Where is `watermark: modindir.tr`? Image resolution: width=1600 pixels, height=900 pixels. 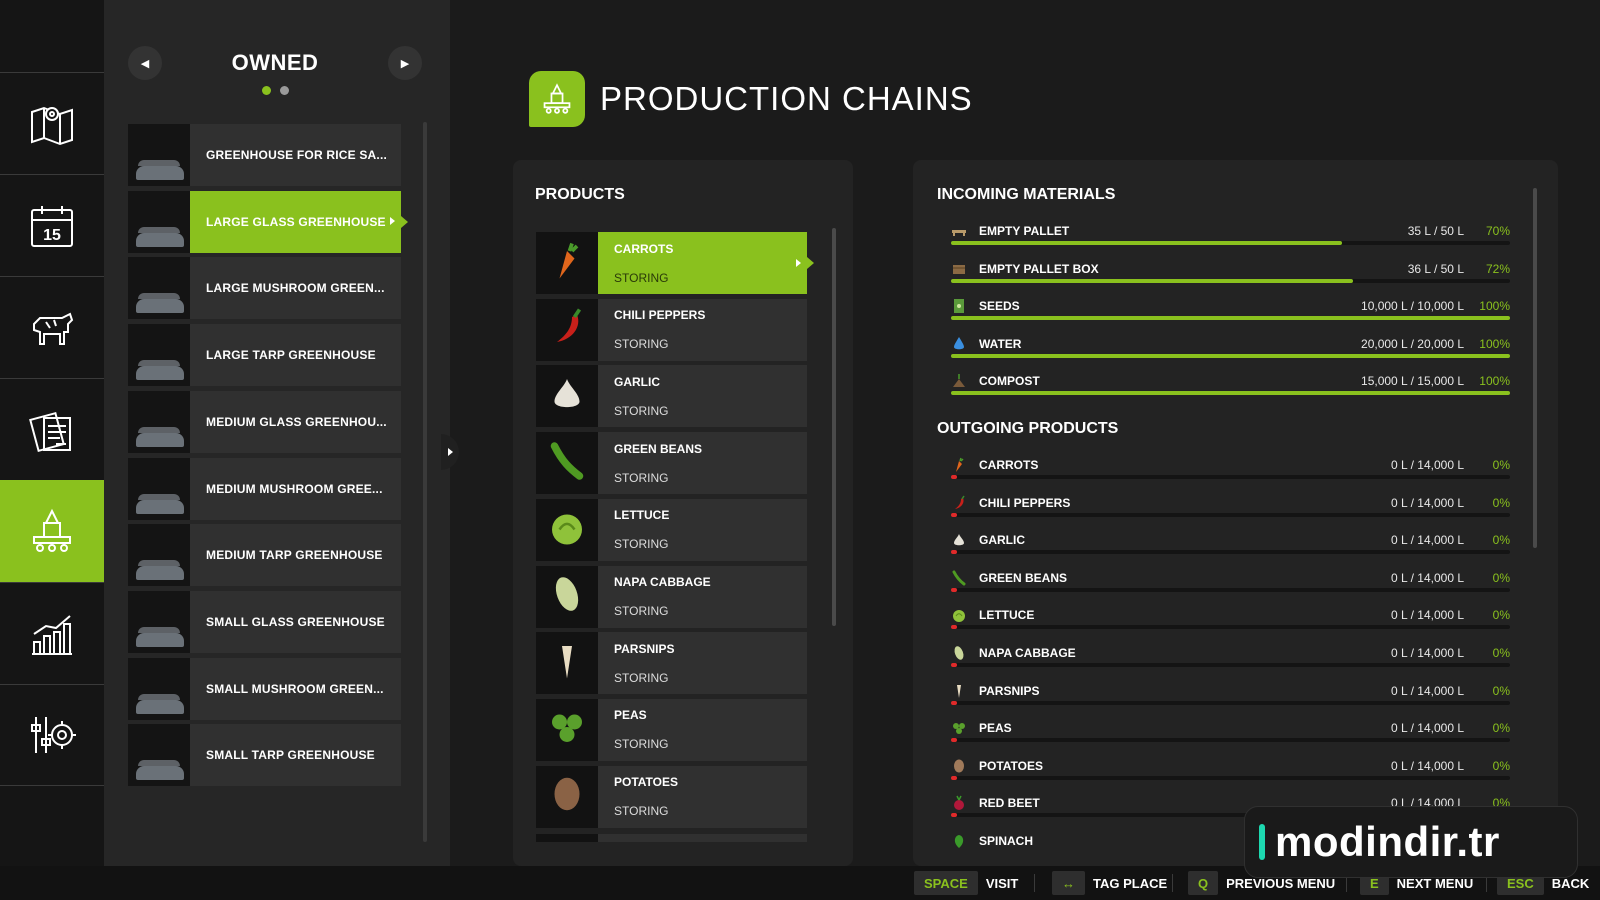
watermark: modindir.tr is located at coordinates (1411, 842).